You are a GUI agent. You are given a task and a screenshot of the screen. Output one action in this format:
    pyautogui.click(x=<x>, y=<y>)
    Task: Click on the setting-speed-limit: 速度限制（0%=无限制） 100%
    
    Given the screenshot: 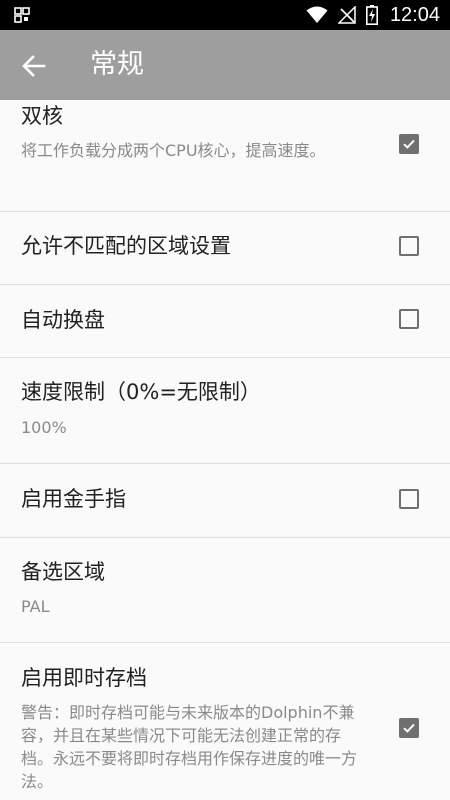 What is the action you would take?
    pyautogui.click(x=225, y=411)
    